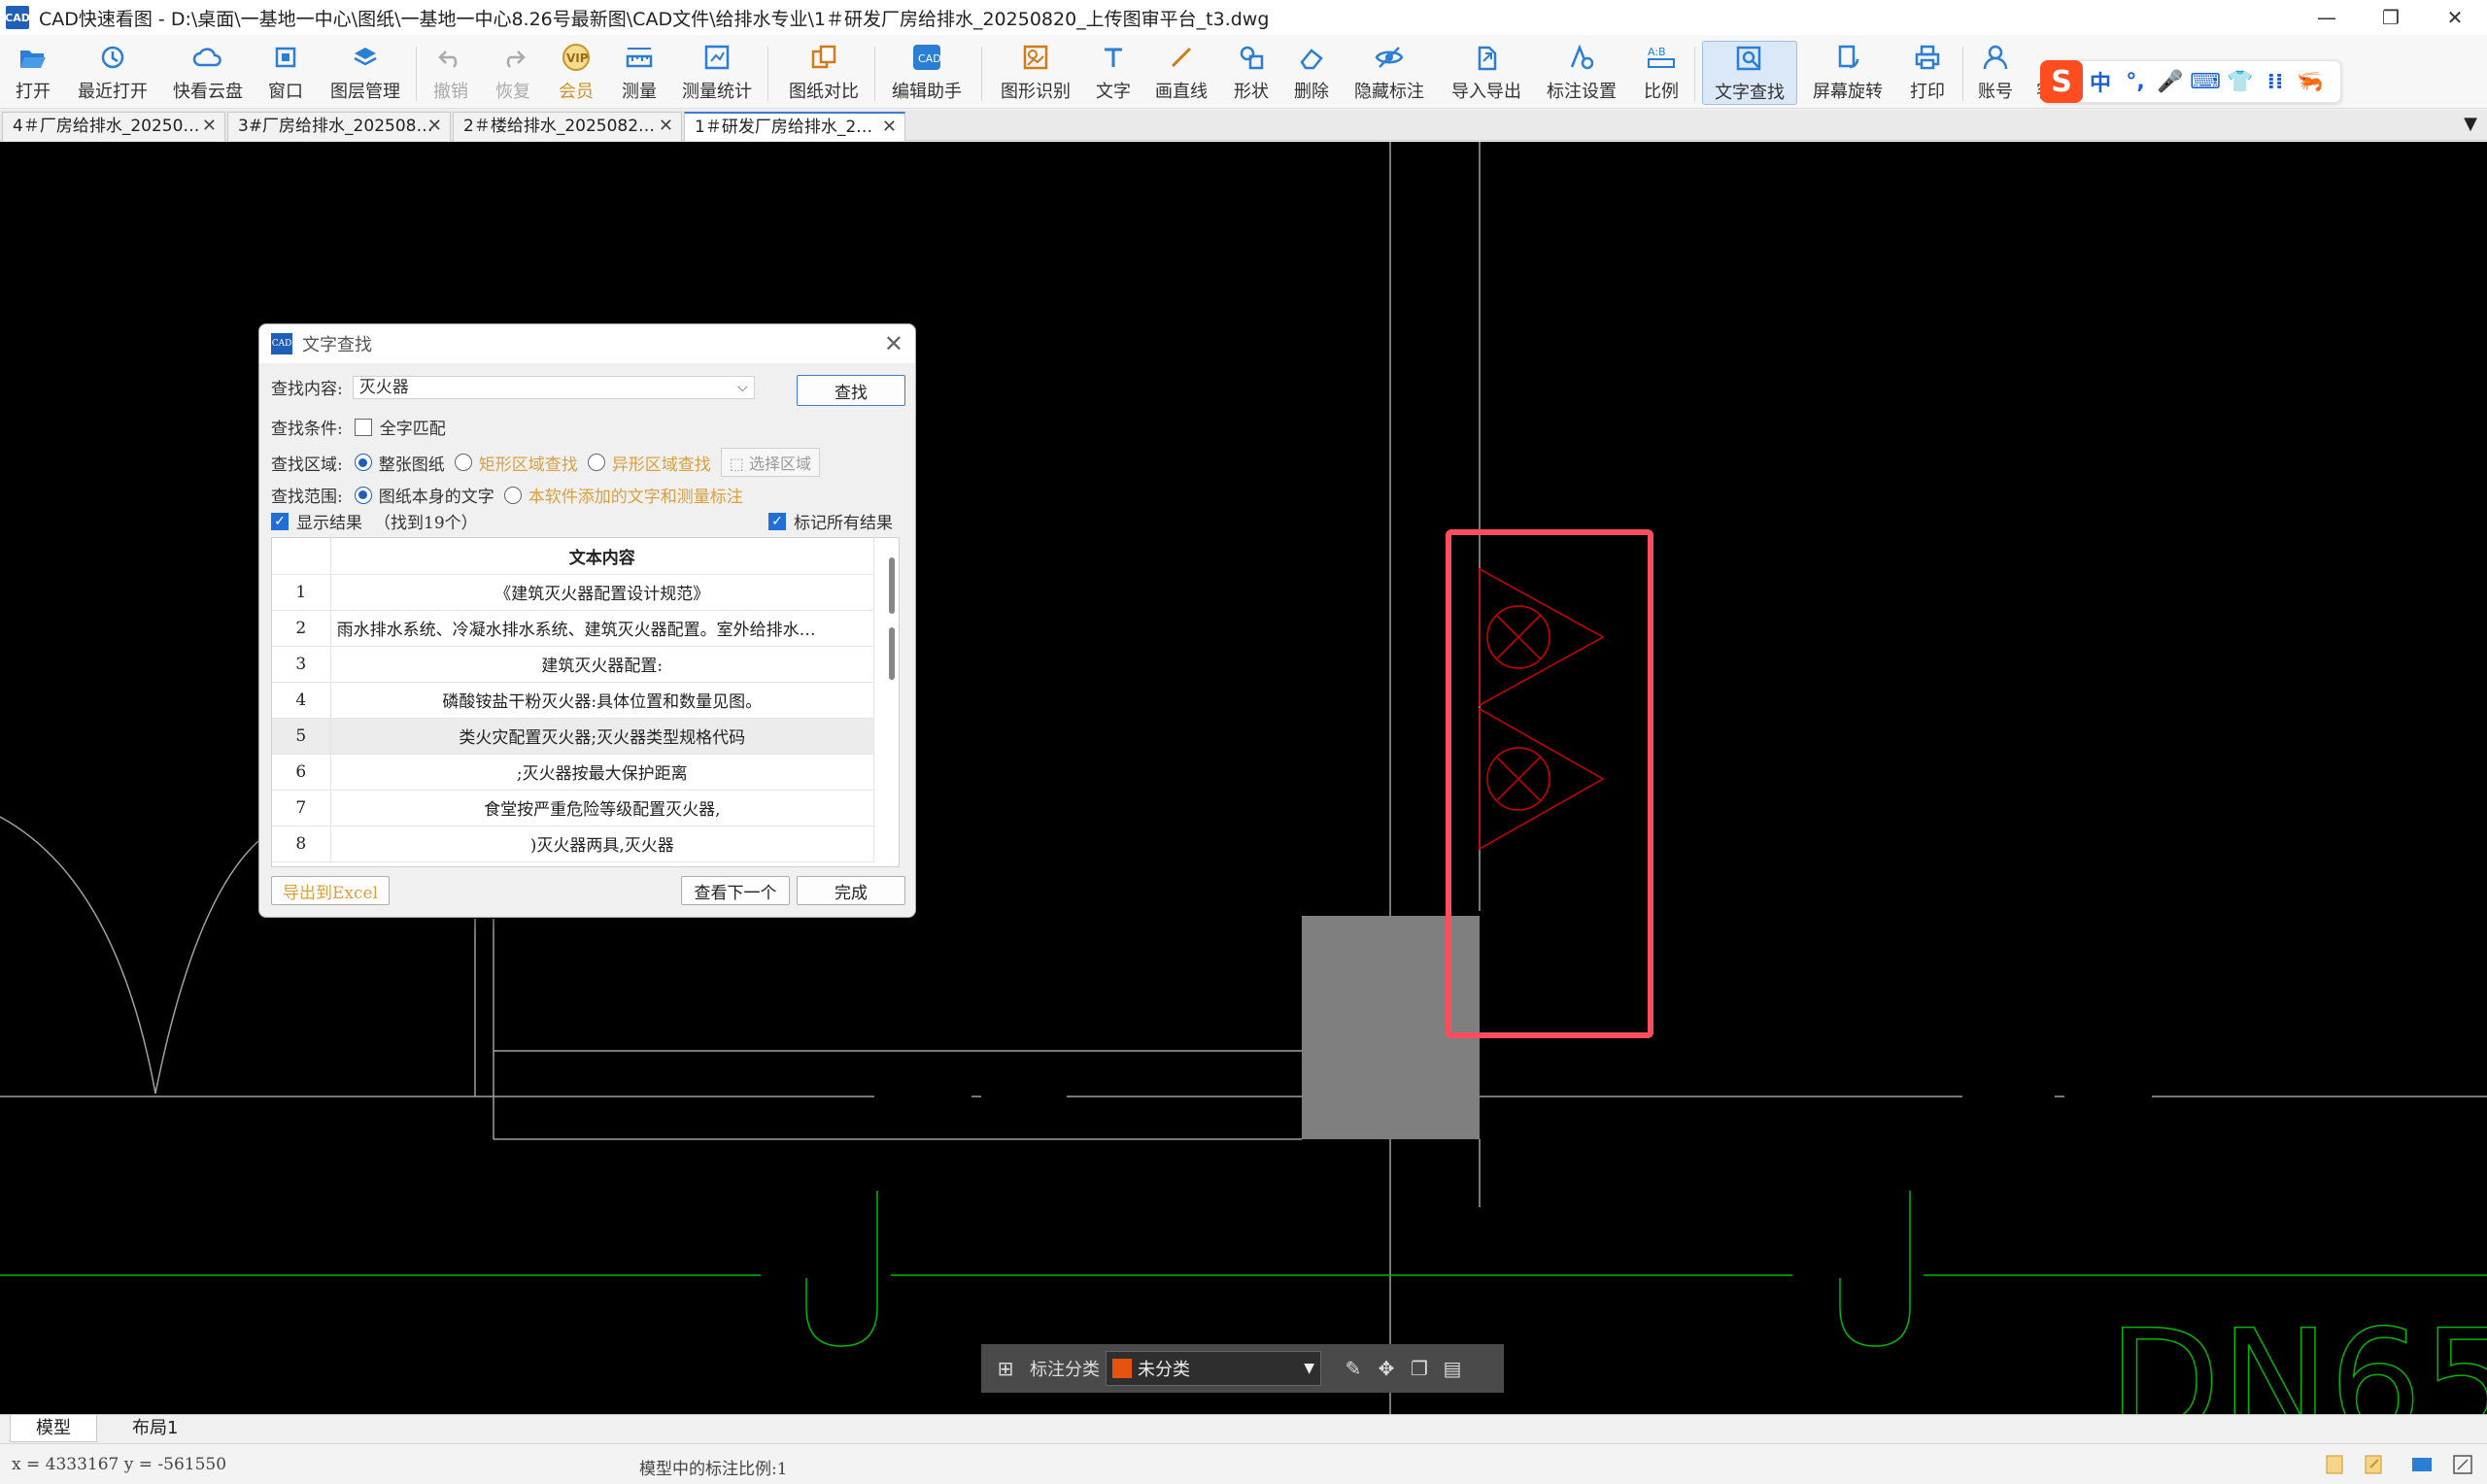 The height and width of the screenshot is (1484, 2487). What do you see at coordinates (281, 343) in the screenshot?
I see `cad-app-icon: CAD` at bounding box center [281, 343].